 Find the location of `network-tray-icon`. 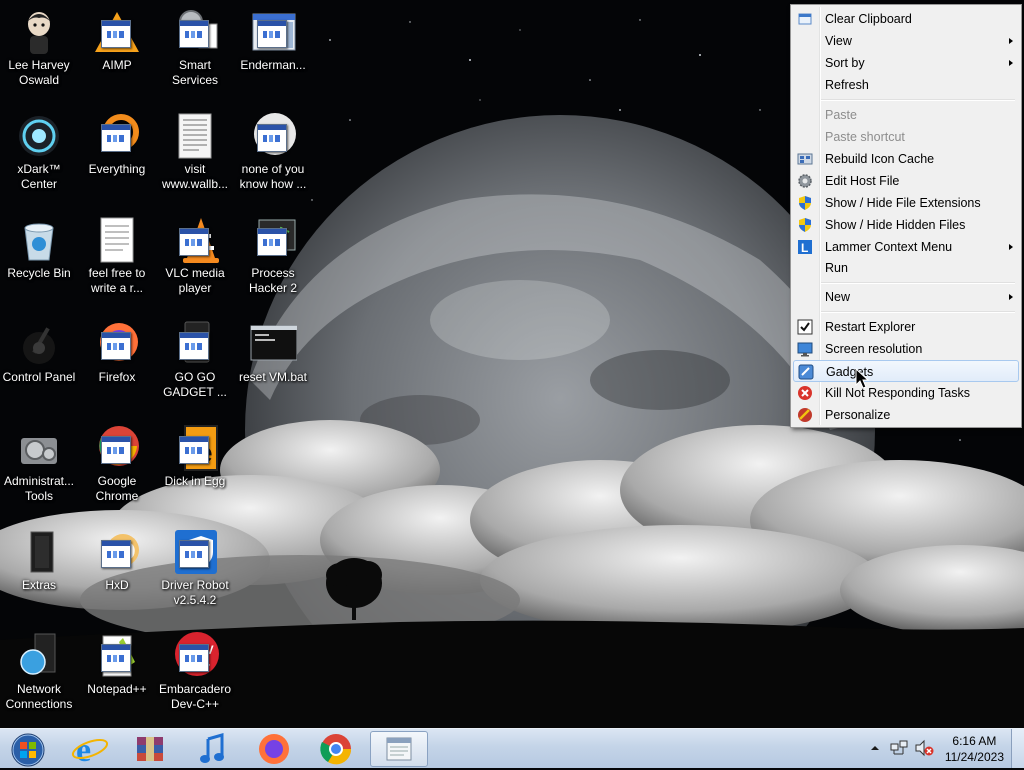

network-tray-icon is located at coordinates (899, 748).